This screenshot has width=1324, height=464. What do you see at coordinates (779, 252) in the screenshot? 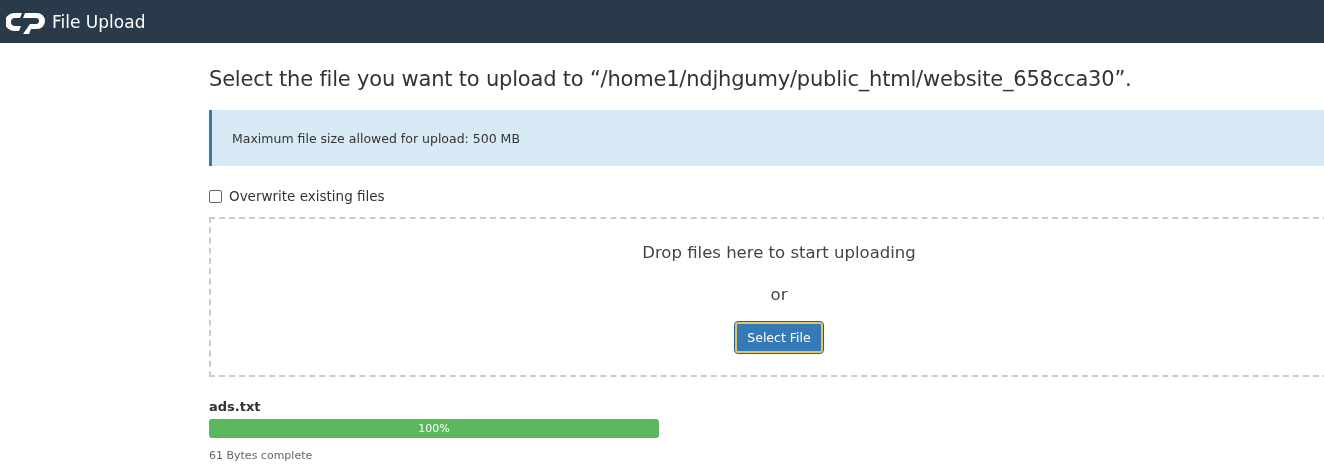
I see `drop-prompt: Drop files here to start uploading` at bounding box center [779, 252].